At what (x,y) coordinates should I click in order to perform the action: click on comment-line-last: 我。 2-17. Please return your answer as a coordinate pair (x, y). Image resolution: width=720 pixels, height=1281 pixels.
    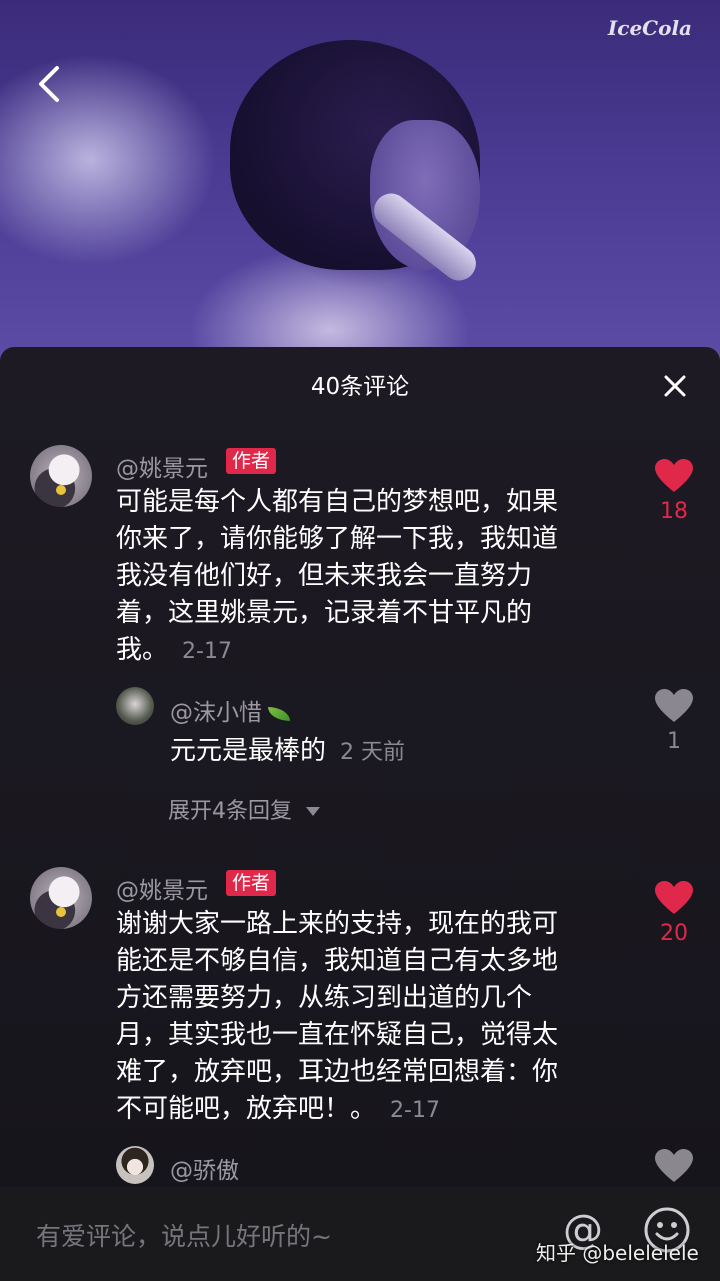
    Looking at the image, I should click on (371, 651).